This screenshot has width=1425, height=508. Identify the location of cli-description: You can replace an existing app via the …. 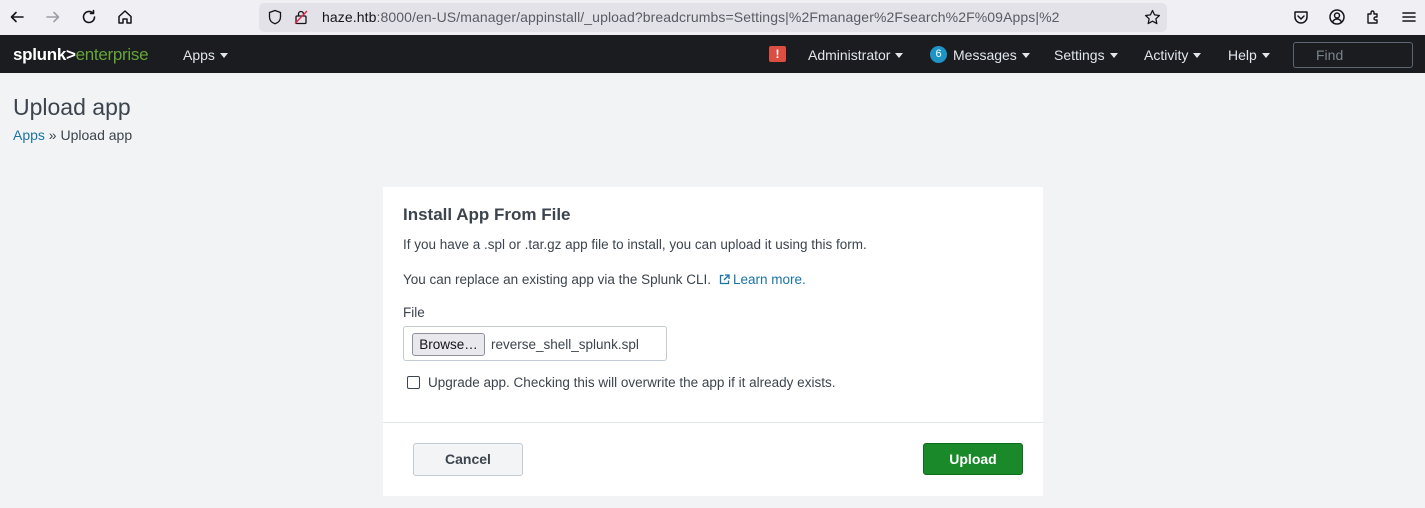
(557, 279).